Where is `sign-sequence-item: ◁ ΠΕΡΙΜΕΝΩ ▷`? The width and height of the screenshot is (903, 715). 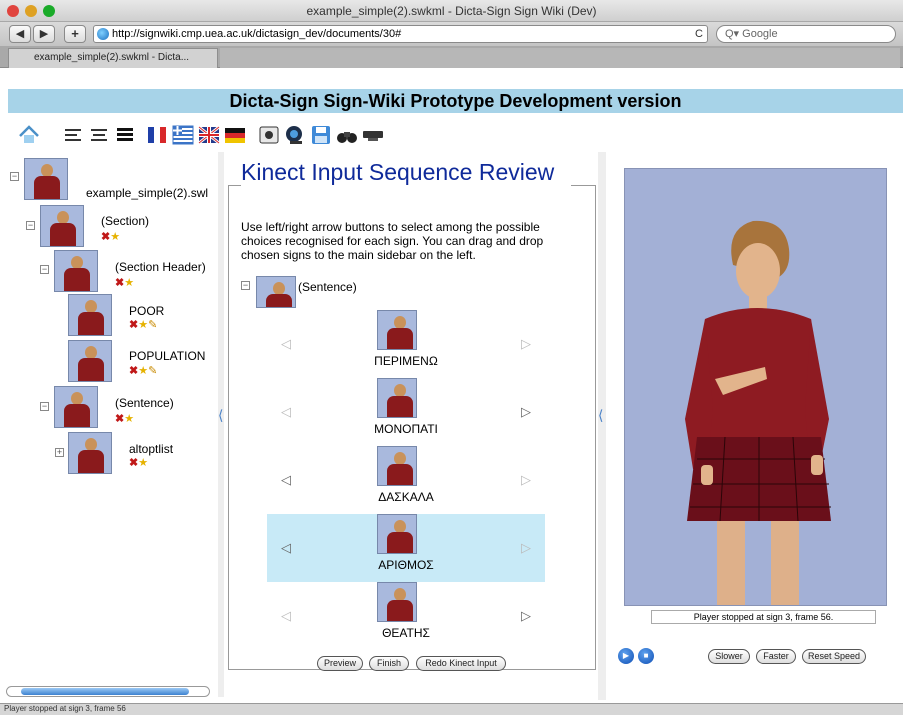 sign-sequence-item: ◁ ΠΕΡΙΜΕΝΩ ▷ is located at coordinates (406, 344).